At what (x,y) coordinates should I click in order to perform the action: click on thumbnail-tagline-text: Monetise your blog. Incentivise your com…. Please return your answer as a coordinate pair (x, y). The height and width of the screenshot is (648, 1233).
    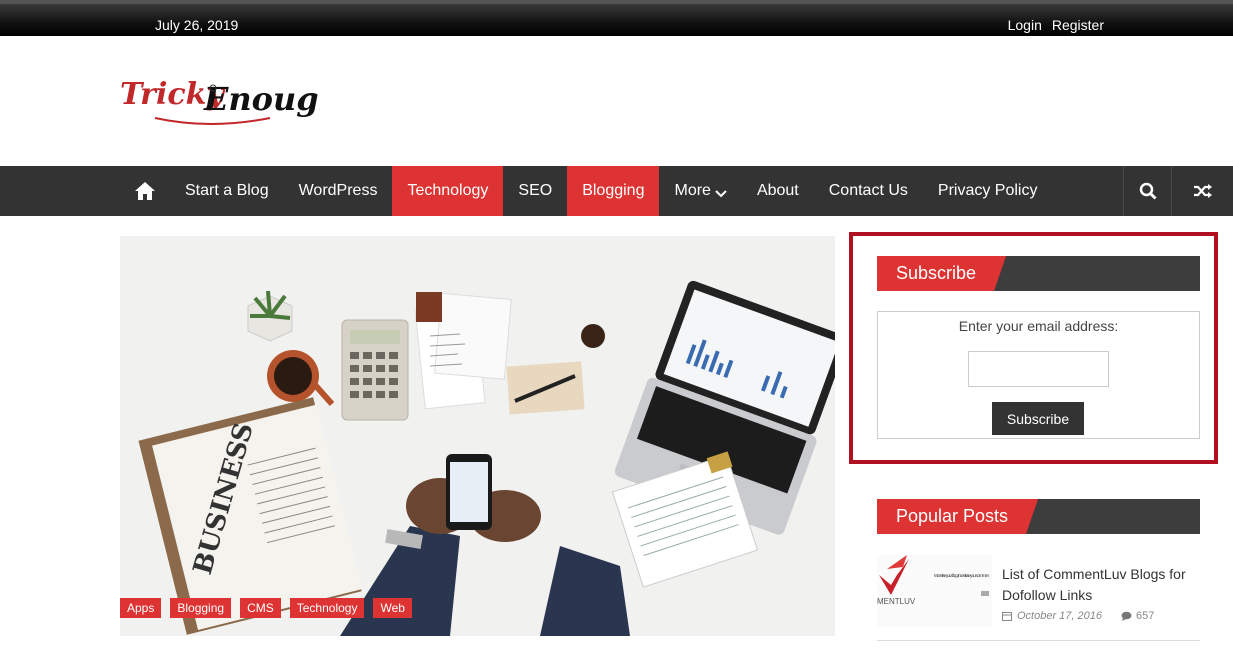
    Looking at the image, I should click on (961, 575).